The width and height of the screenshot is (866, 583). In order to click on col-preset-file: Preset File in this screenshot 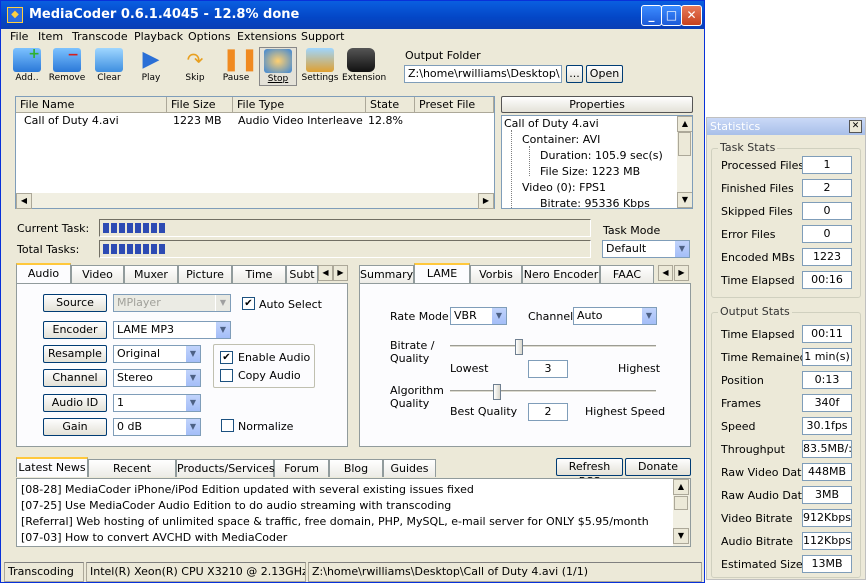, I will do `click(454, 105)`.